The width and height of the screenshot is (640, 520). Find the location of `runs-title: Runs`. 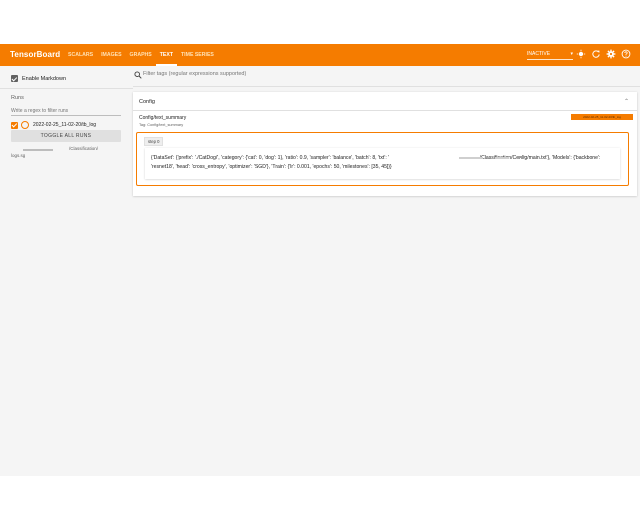

runs-title: Runs is located at coordinates (17, 98).